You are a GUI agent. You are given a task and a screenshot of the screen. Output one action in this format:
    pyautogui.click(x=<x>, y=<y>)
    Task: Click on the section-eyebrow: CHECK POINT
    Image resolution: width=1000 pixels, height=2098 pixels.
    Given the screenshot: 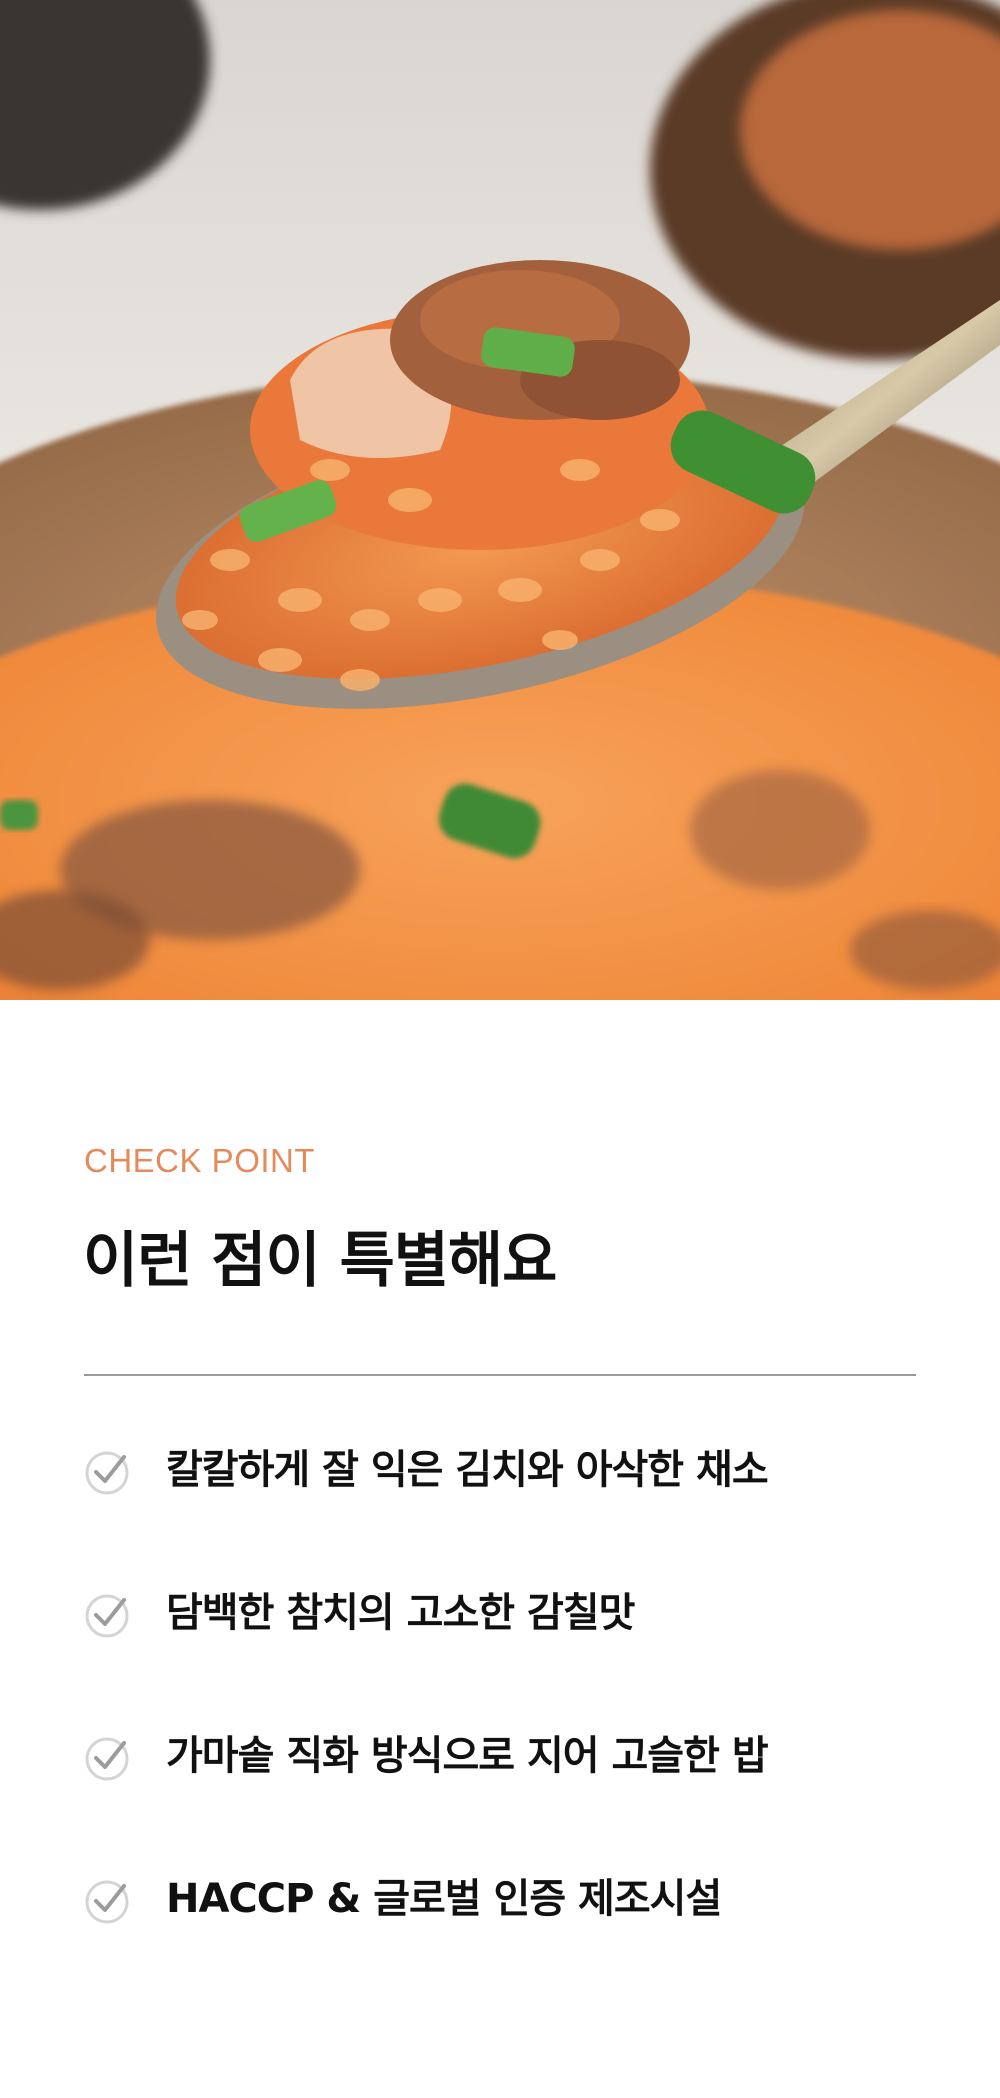 What is the action you would take?
    pyautogui.click(x=200, y=1160)
    